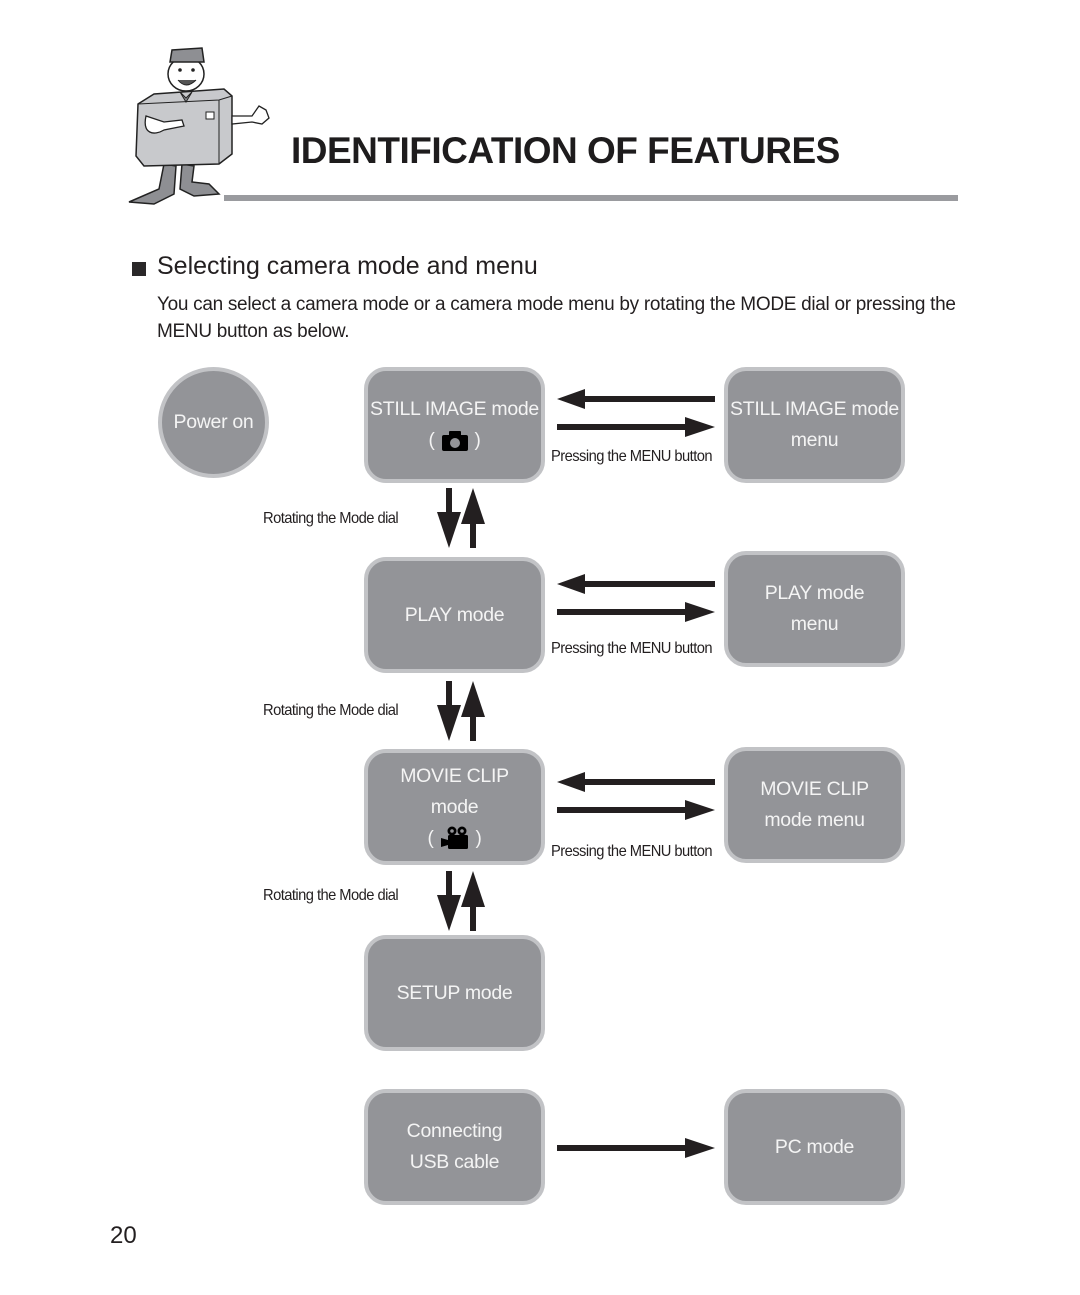 The width and height of the screenshot is (1080, 1295). Describe the element at coordinates (139, 269) in the screenshot. I see `section-bullet-icon` at that location.